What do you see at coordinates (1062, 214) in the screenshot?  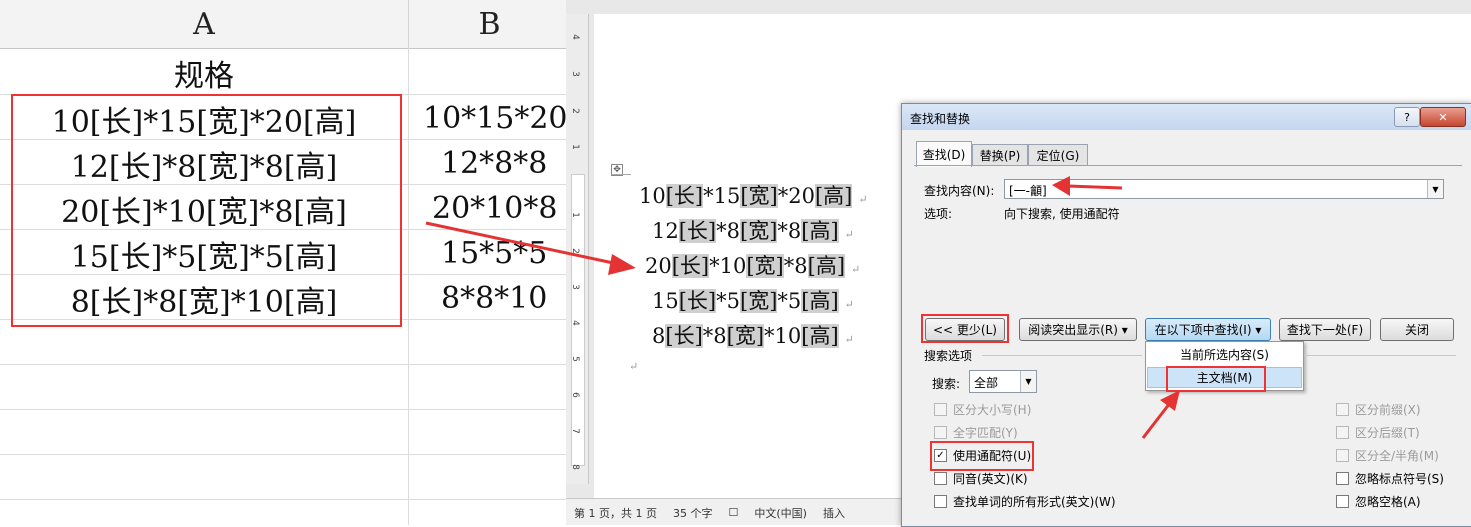 I see `options-value: 向下搜索, 使用通配符` at bounding box center [1062, 214].